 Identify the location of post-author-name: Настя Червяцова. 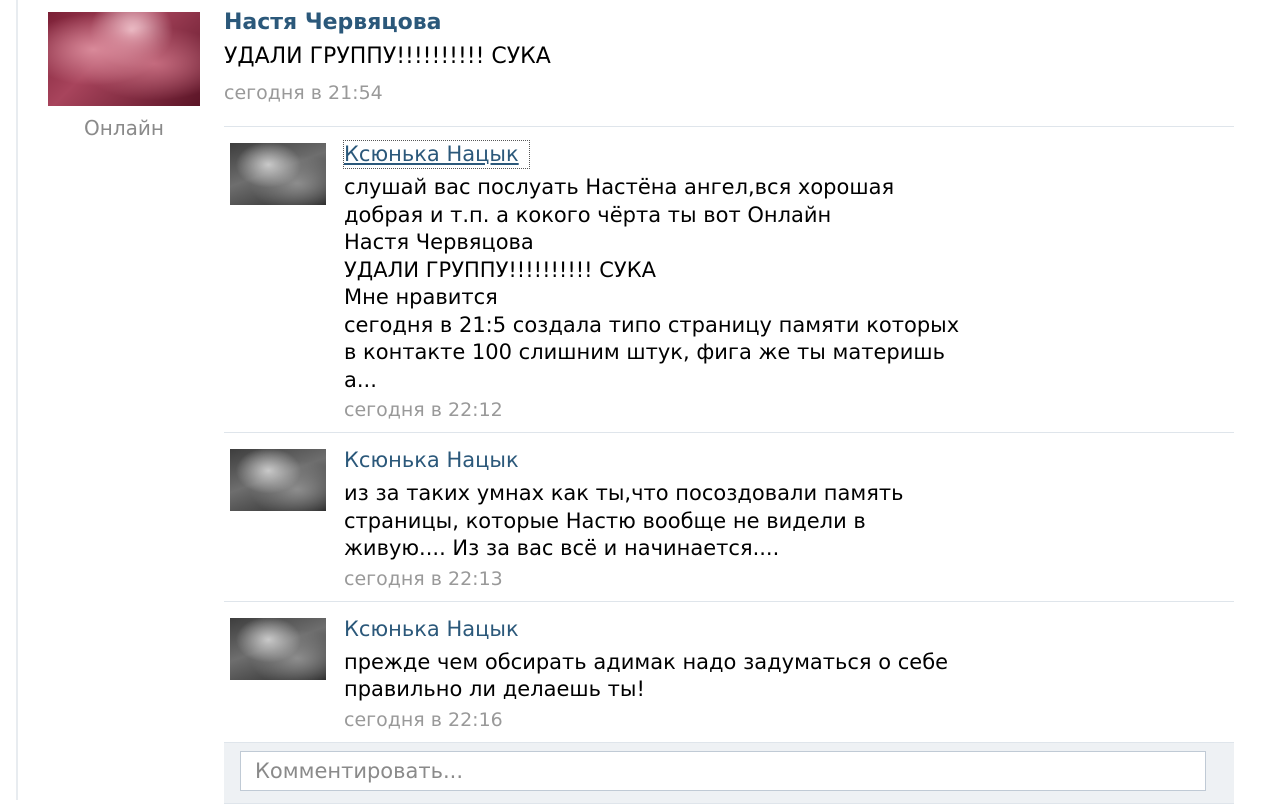
(333, 22).